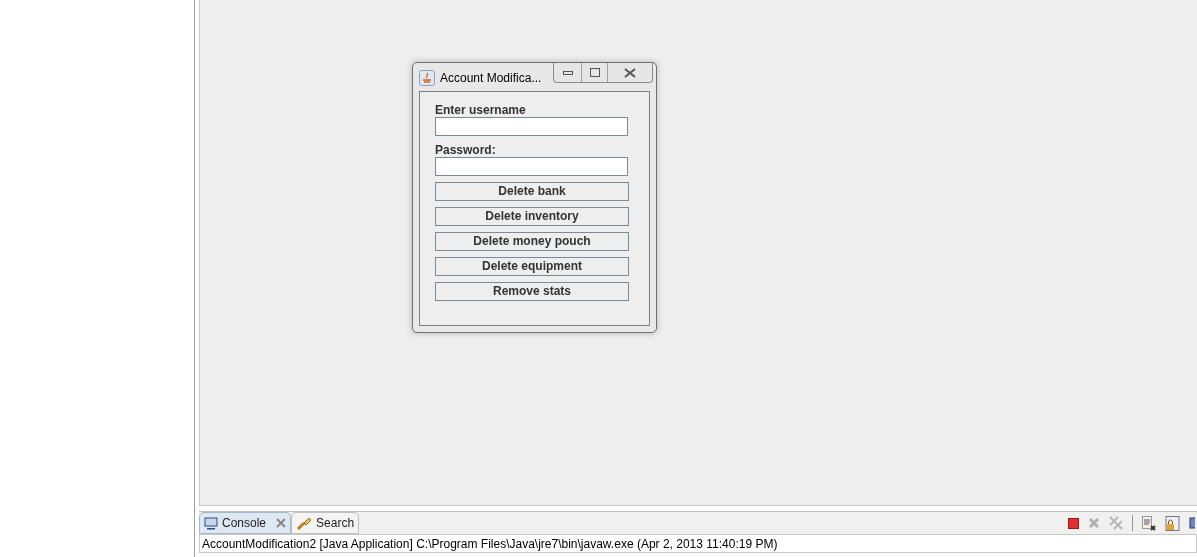 The height and width of the screenshot is (557, 1197). Describe the element at coordinates (245, 523) in the screenshot. I see `view-tab: Console` at that location.